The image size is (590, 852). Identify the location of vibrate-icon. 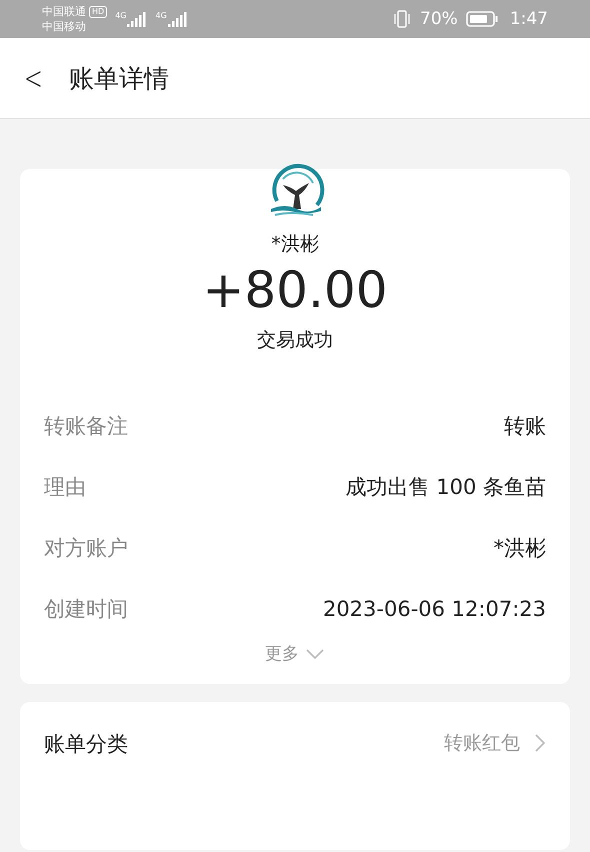
(402, 19).